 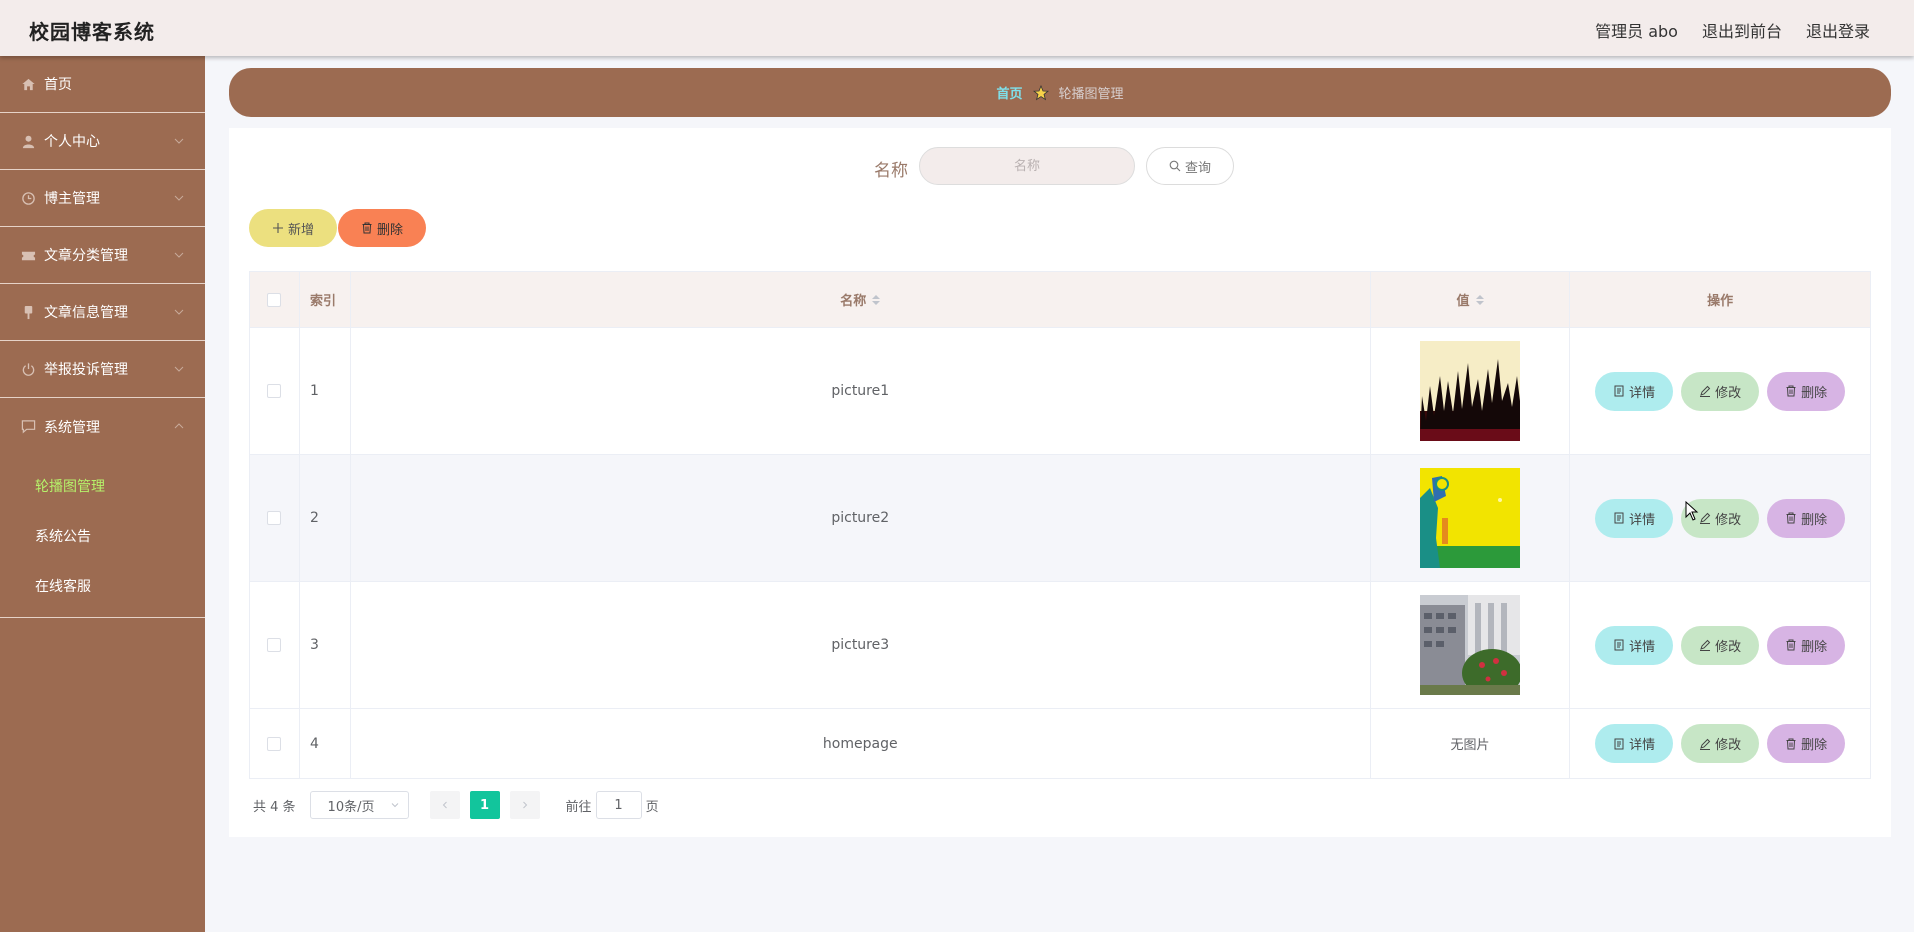 I want to click on sidebar-item-blogger: 博主管理, so click(x=102, y=198).